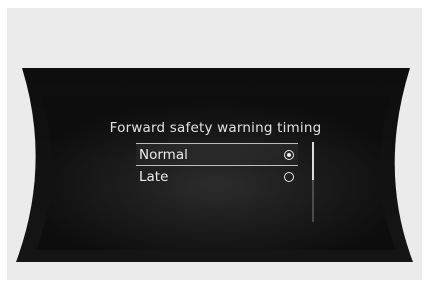 The image size is (431, 289). What do you see at coordinates (217, 154) in the screenshot?
I see `option-normal: Normal` at bounding box center [217, 154].